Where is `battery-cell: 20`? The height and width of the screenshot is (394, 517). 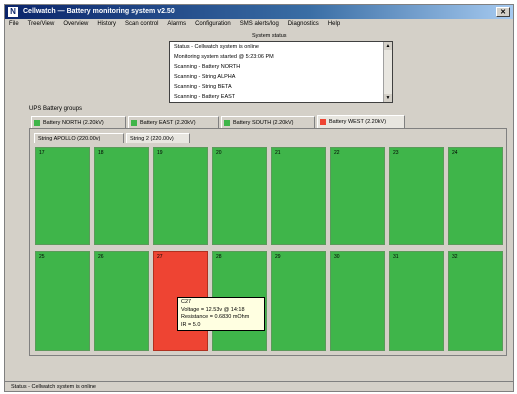
battery-cell: 20 is located at coordinates (239, 196).